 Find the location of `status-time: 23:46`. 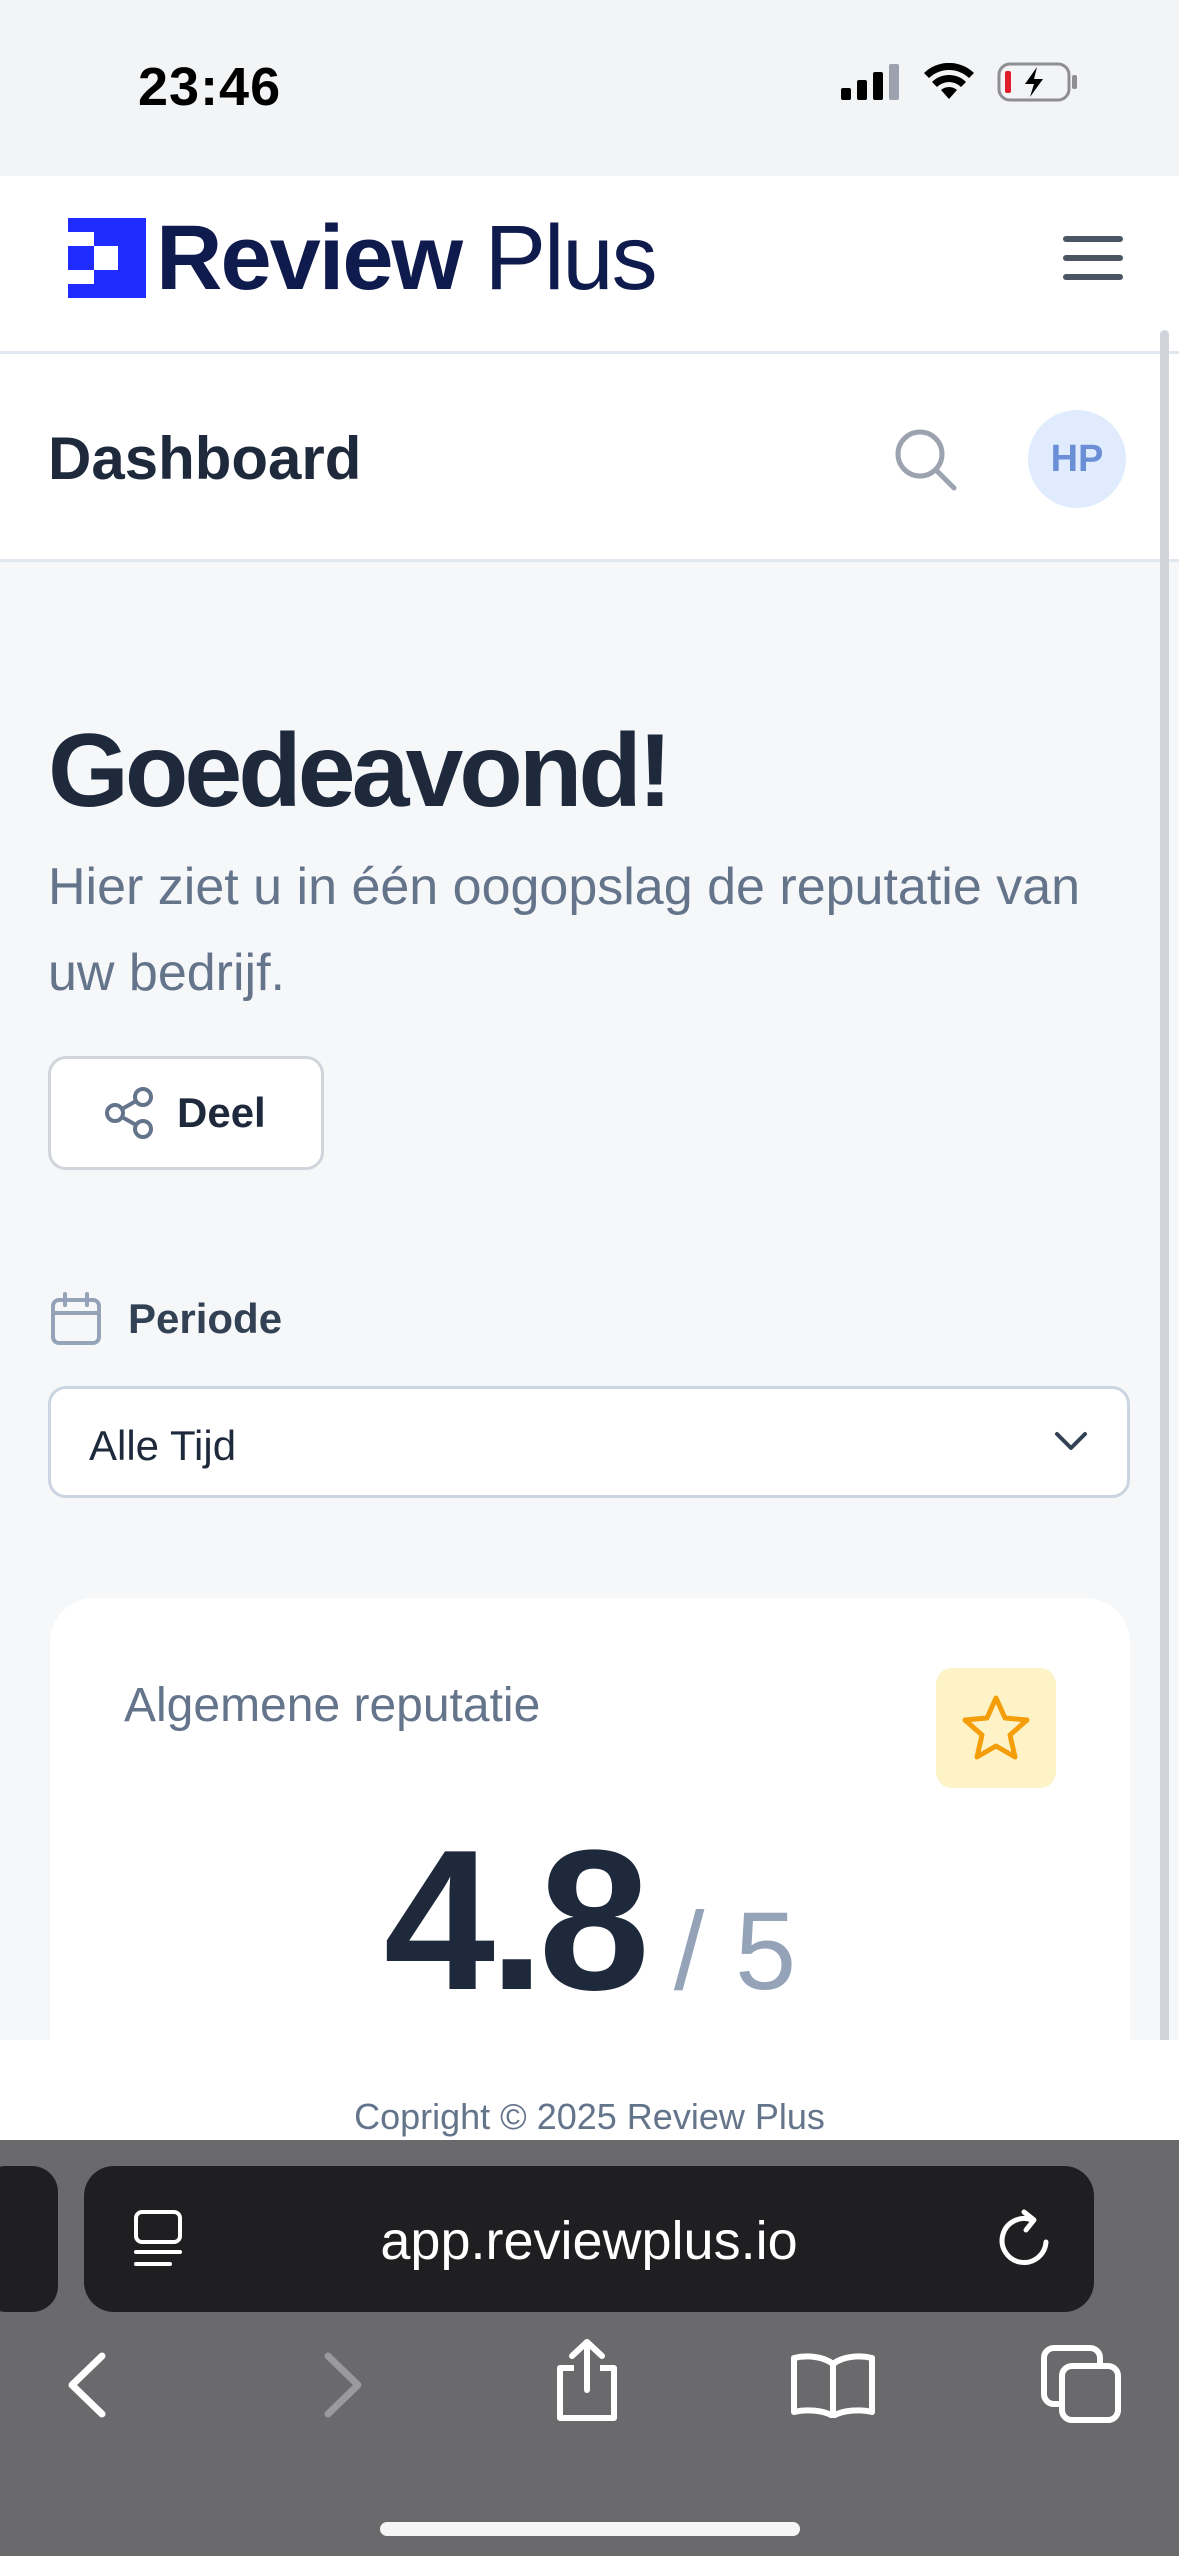

status-time: 23:46 is located at coordinates (210, 87).